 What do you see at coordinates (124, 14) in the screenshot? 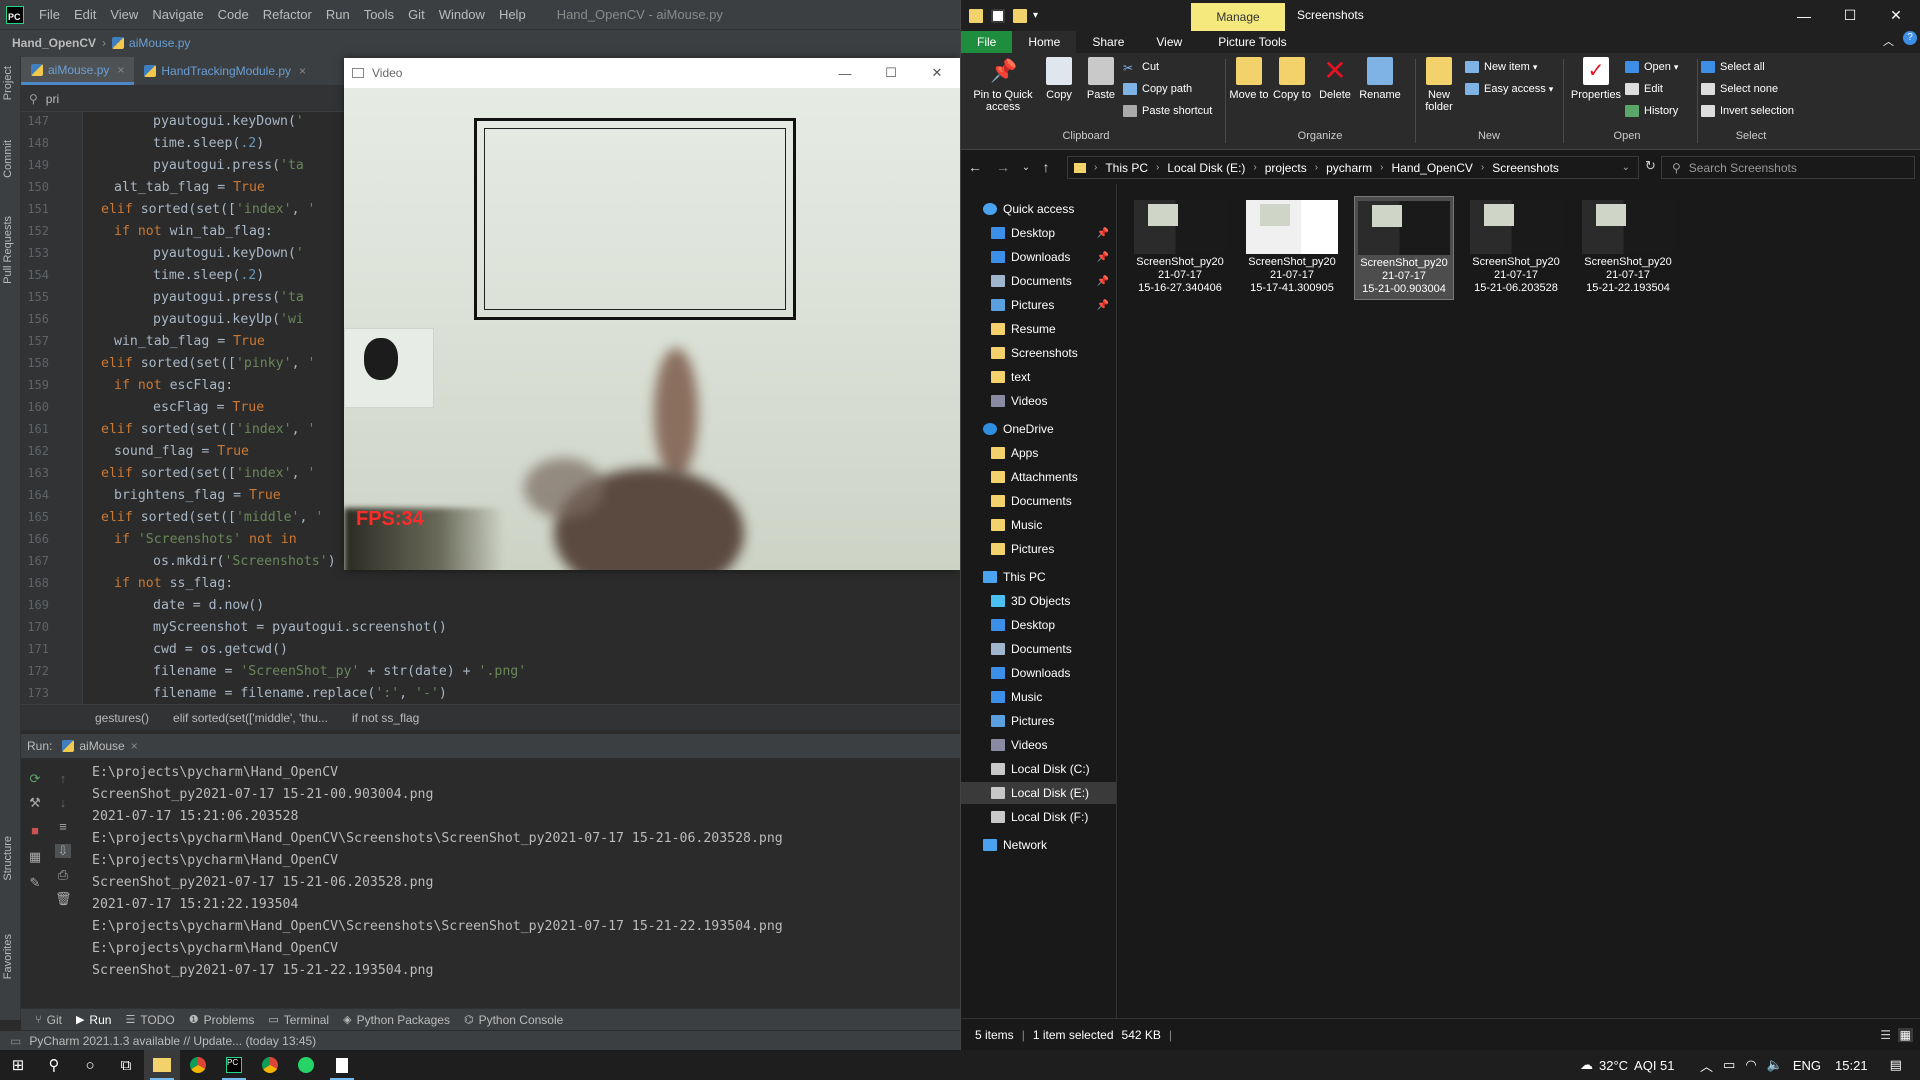
I see `menu-view: View` at bounding box center [124, 14].